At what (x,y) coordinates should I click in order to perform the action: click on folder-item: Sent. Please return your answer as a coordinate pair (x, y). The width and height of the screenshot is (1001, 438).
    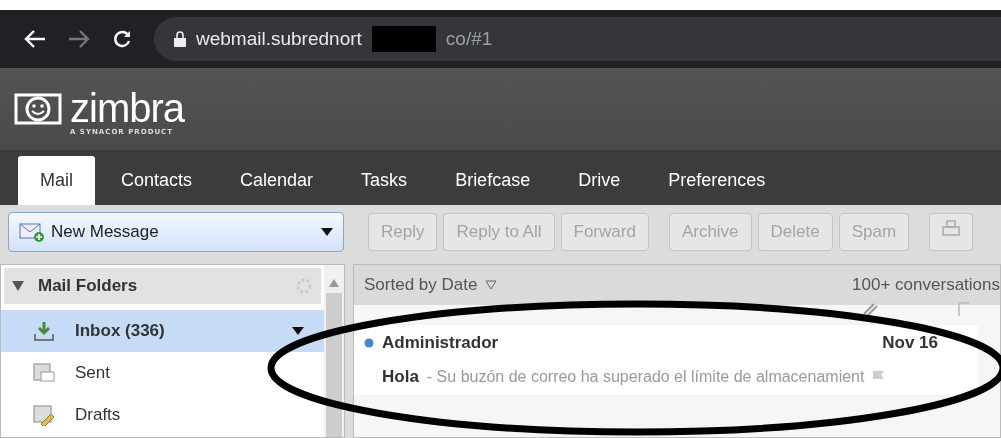
    Looking at the image, I should click on (162, 373).